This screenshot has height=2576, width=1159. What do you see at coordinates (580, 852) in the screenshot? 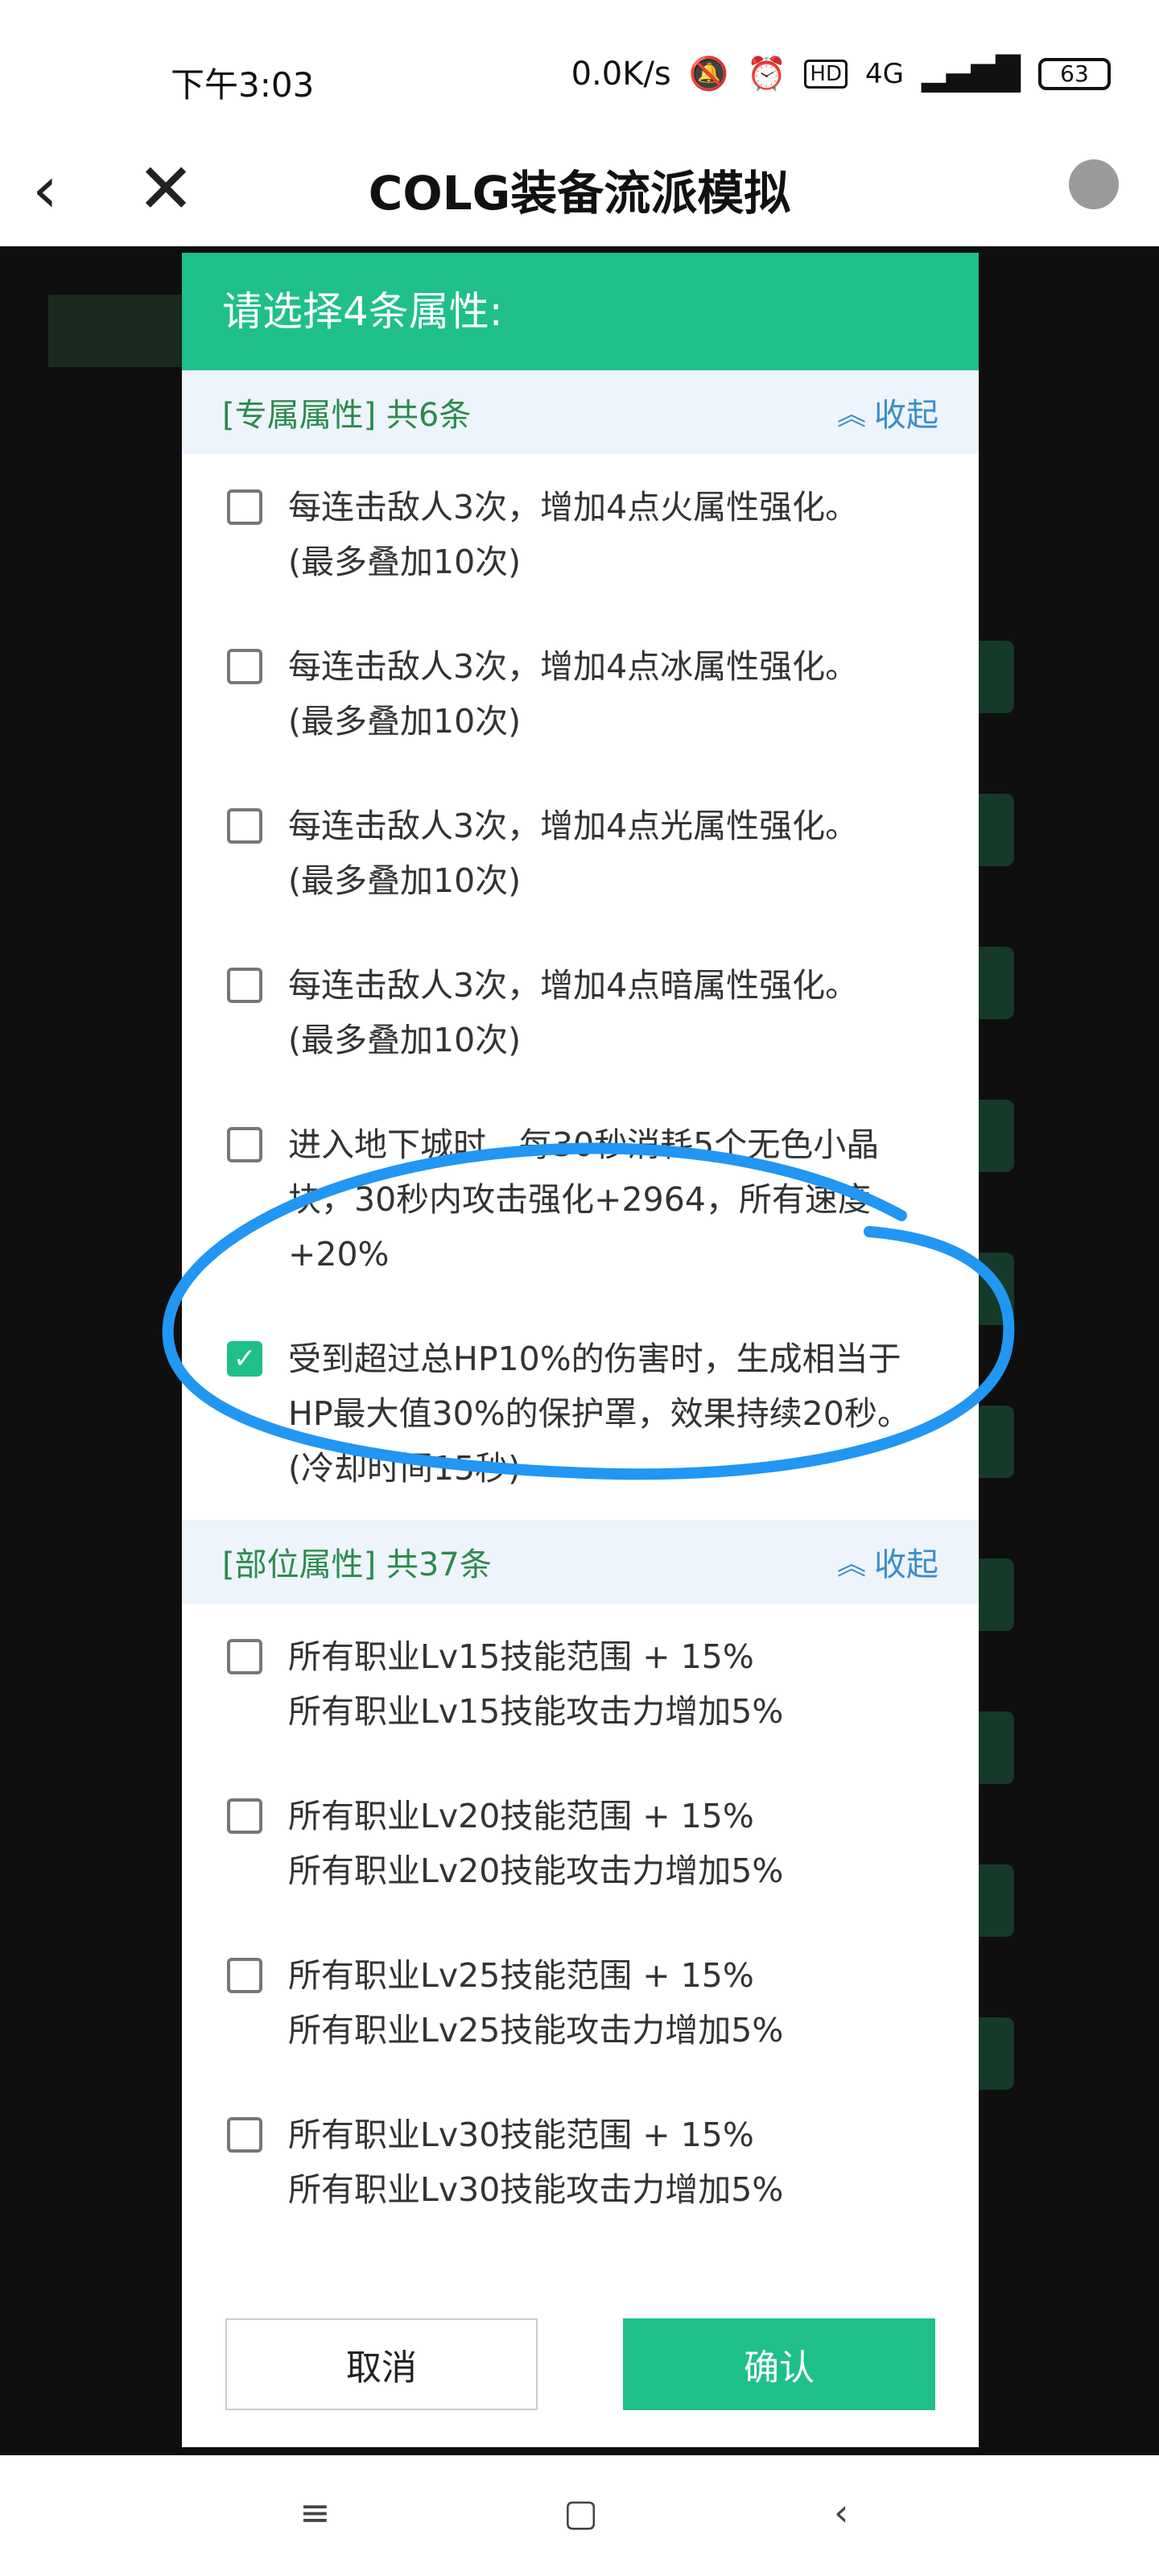
I see `attribute-option: 每连击敌人3次，增加4点光属性强化。 (最多叠加10次)` at bounding box center [580, 852].